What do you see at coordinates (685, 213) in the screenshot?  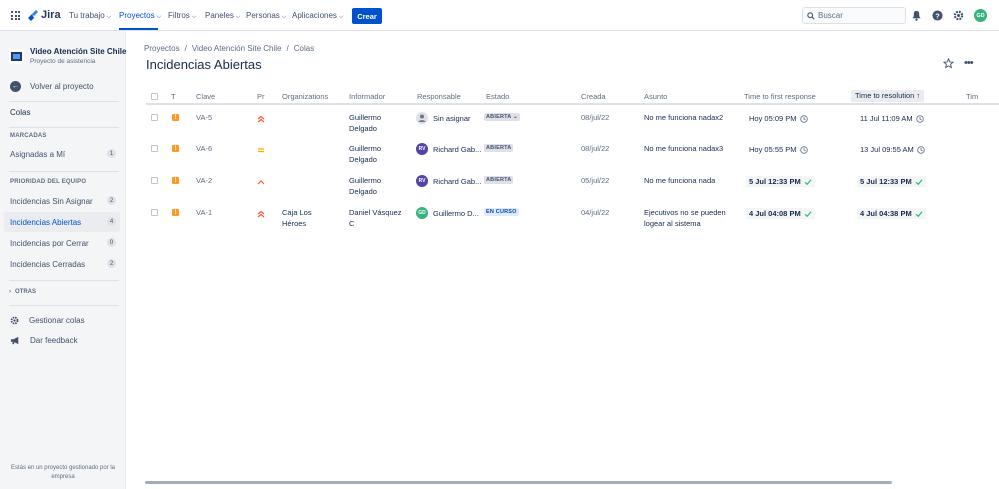 I see `summary-line-1: Ejecutivos no se pueden` at bounding box center [685, 213].